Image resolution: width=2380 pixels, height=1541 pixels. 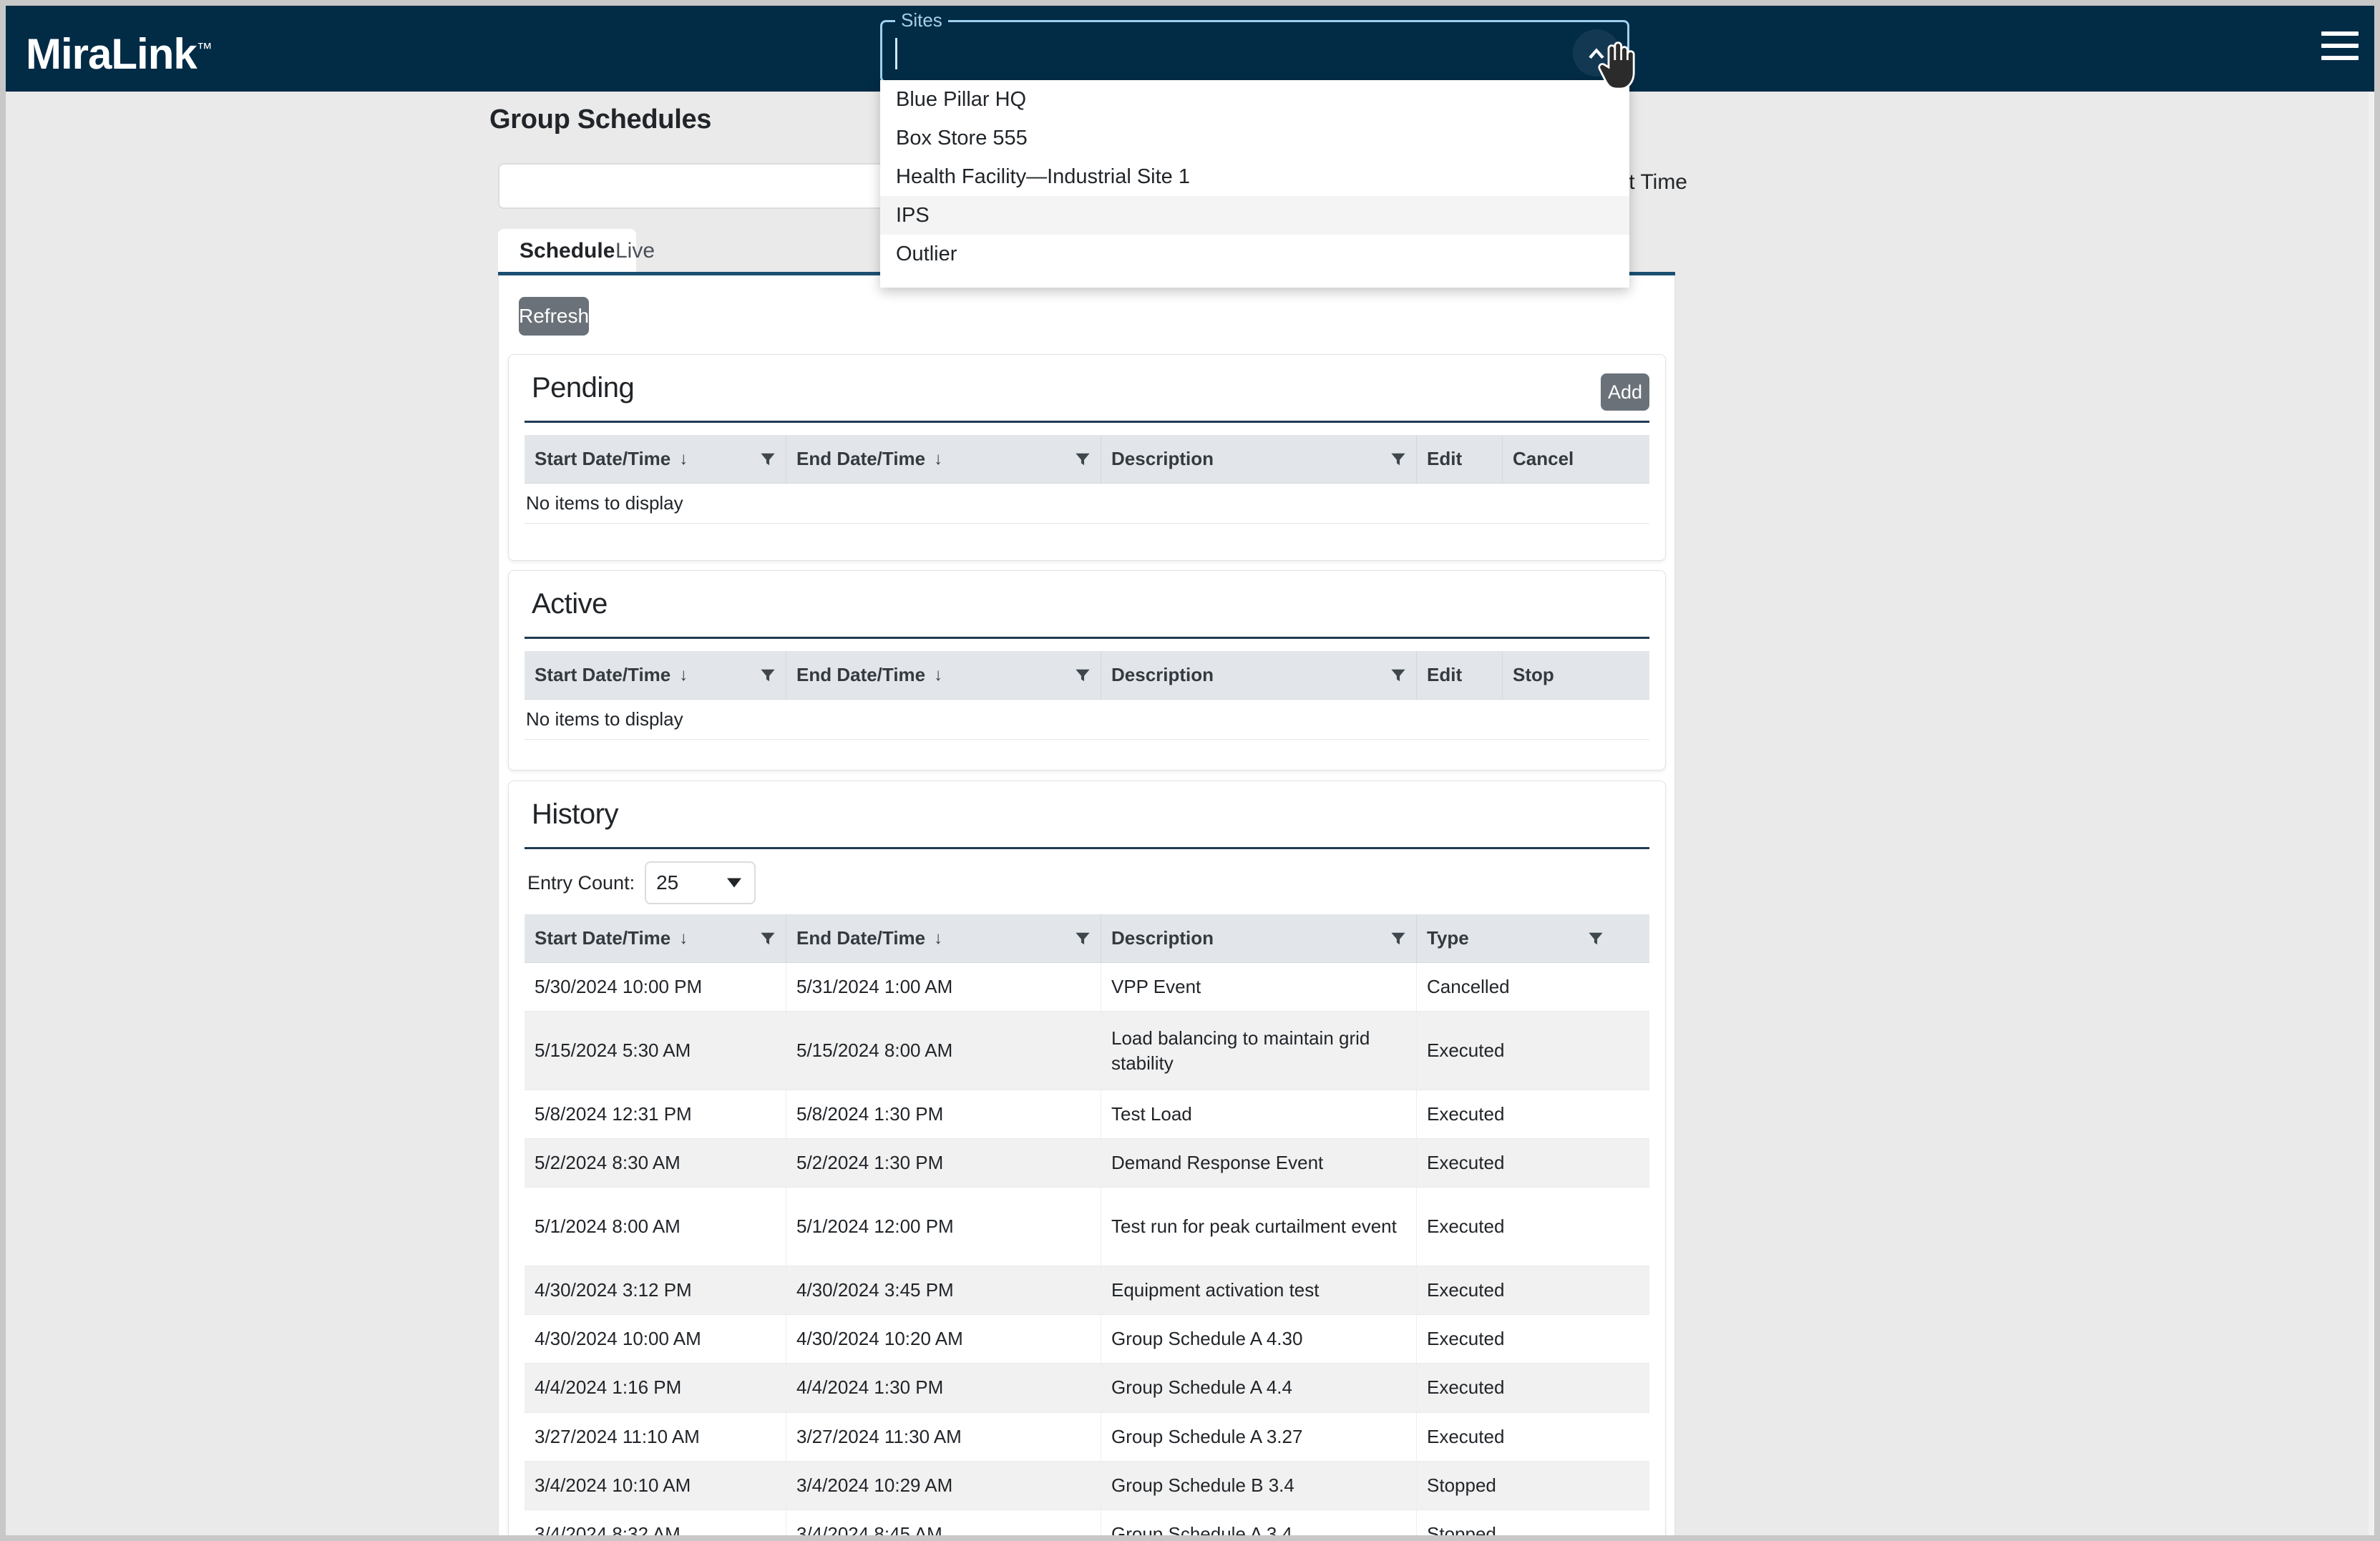 I want to click on column-label: End Date/Time, so click(x=861, y=458).